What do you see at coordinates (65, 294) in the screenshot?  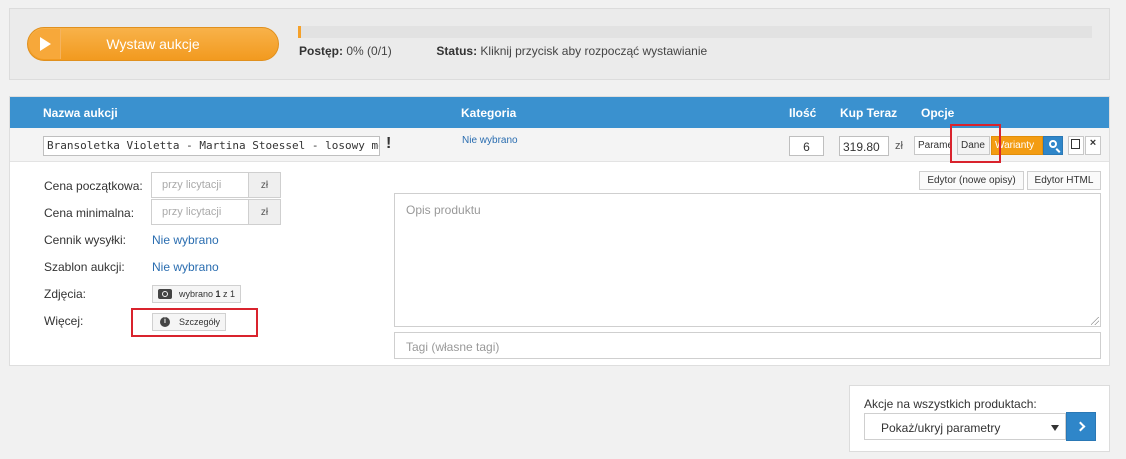 I see `photos-label: Zdjęcia:` at bounding box center [65, 294].